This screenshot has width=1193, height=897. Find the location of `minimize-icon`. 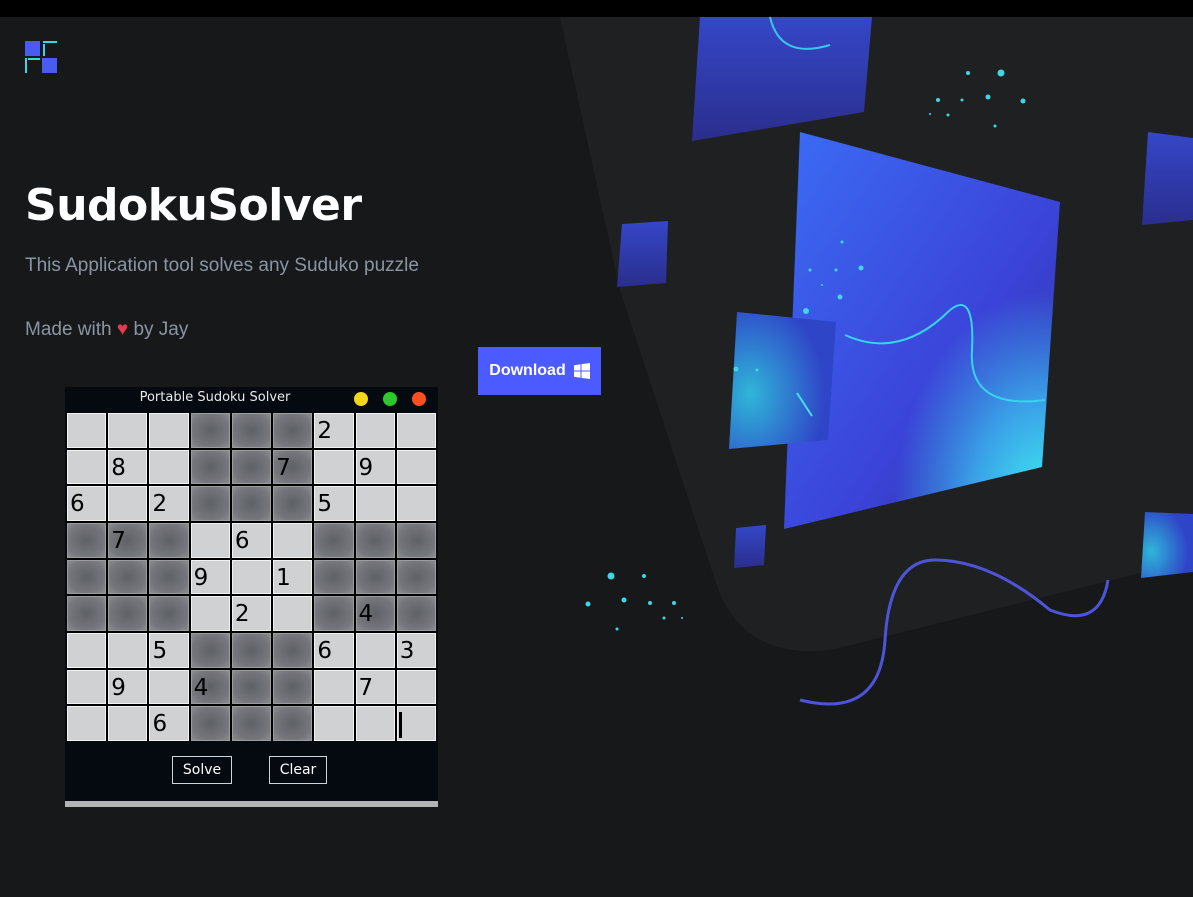

minimize-icon is located at coordinates (361, 399).